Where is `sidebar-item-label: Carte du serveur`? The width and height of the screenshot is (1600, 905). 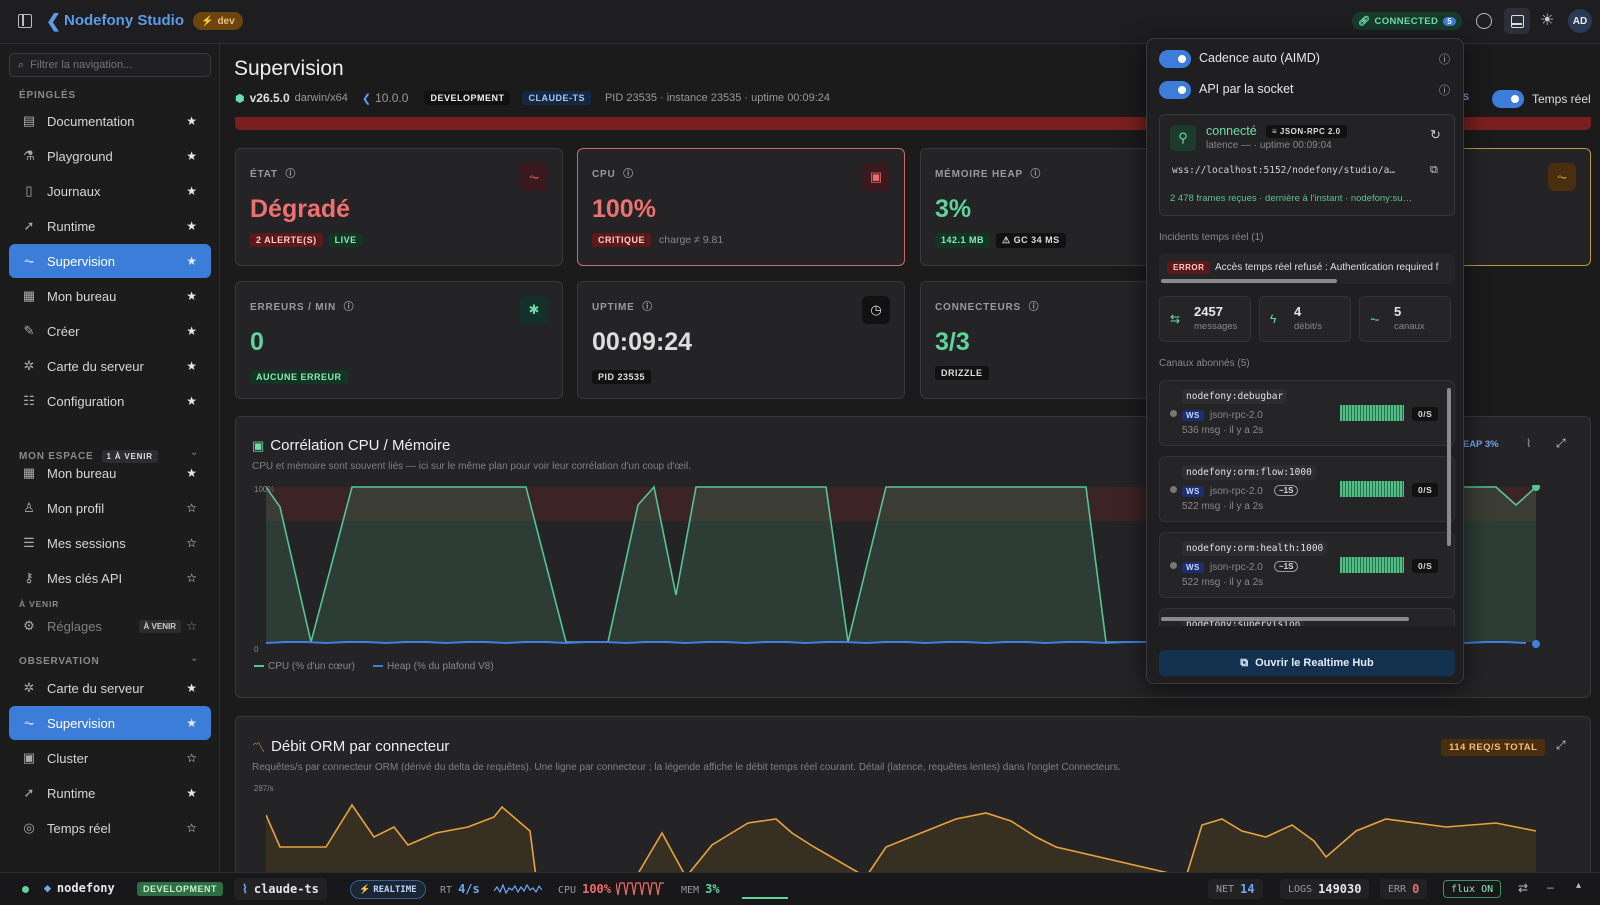
sidebar-item-label: Carte du serveur is located at coordinates (95, 688).